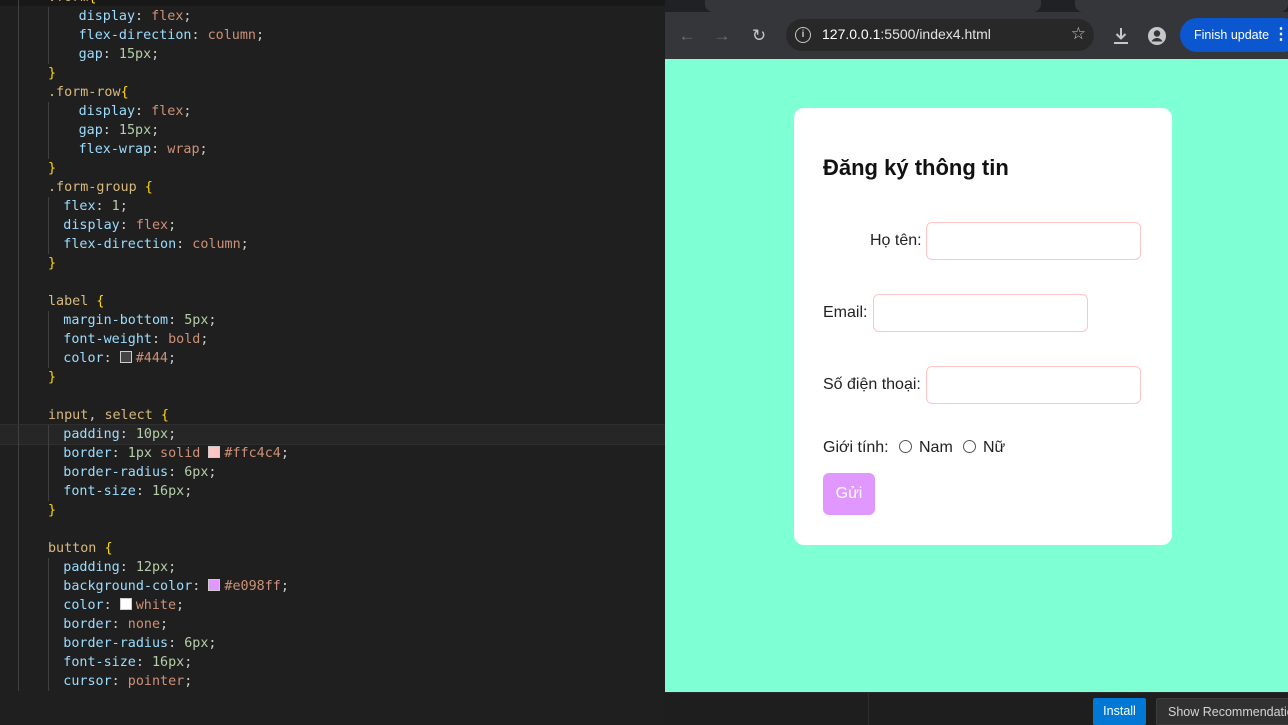 This screenshot has width=1288, height=725. I want to click on more-vertical-icon: ⋮, so click(1280, 35).